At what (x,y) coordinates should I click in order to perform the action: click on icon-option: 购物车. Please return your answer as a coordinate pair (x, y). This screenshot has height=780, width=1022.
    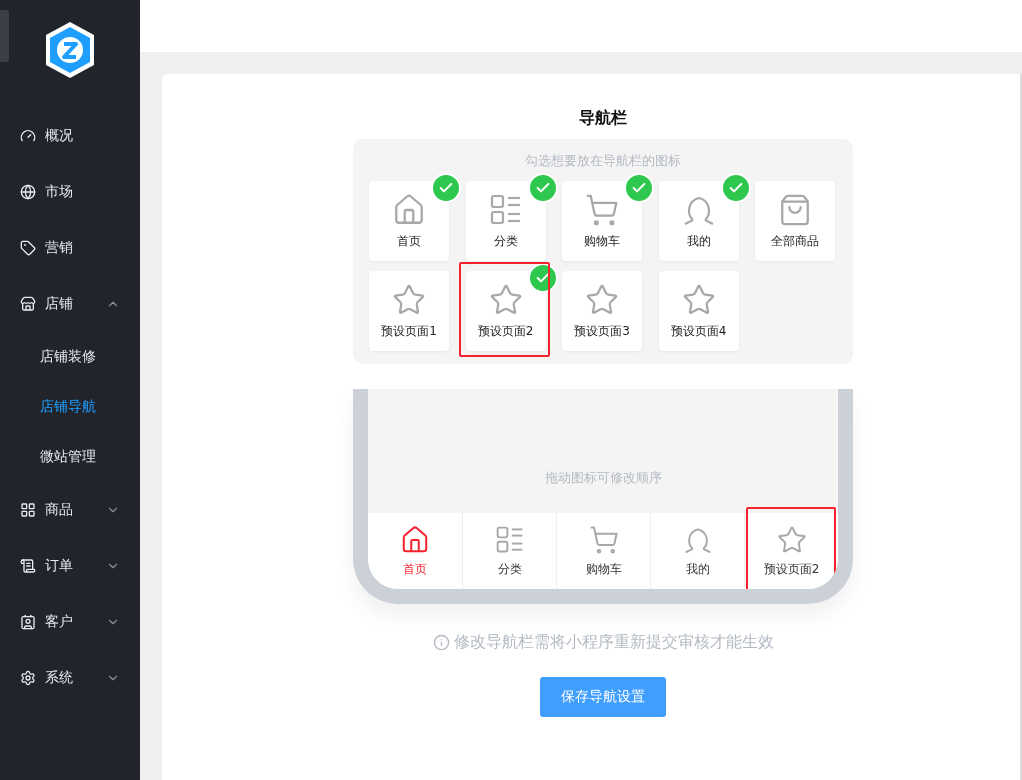
    Looking at the image, I should click on (602, 221).